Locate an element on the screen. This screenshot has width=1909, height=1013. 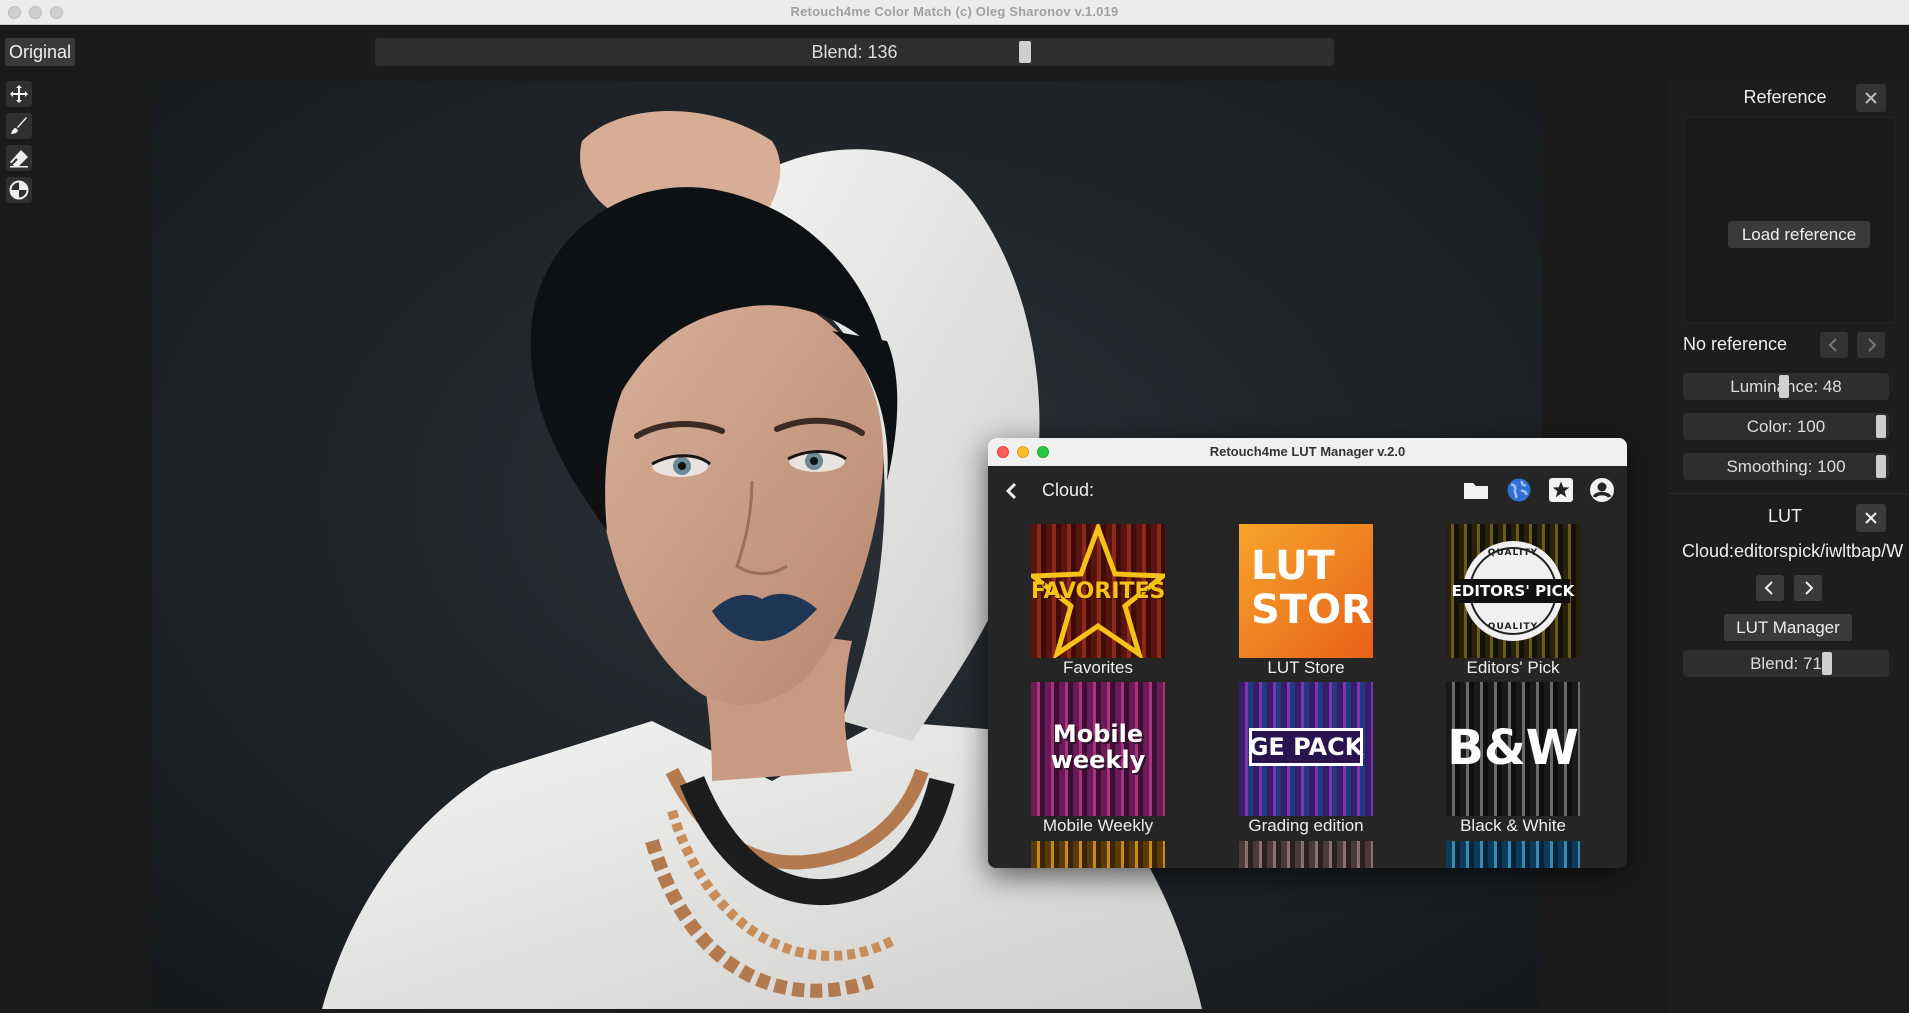
color-picker-tool-button is located at coordinates (19, 190).